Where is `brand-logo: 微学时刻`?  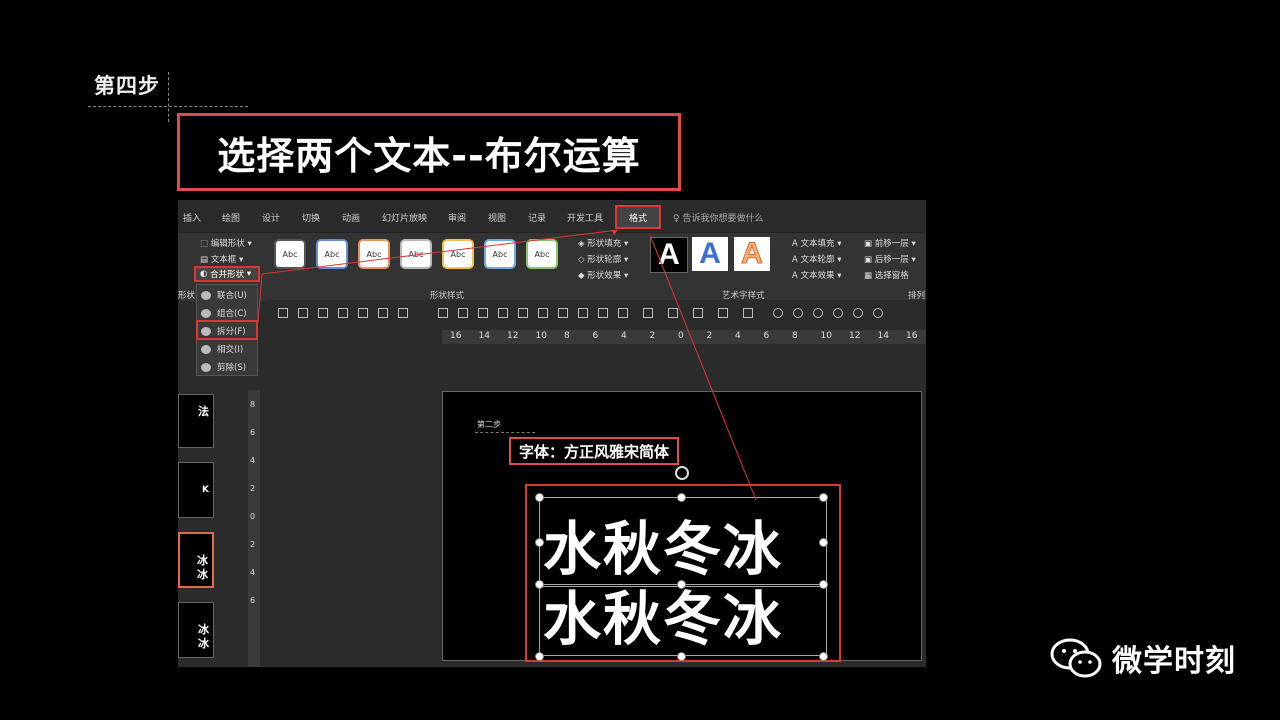 brand-logo: 微学时刻 is located at coordinates (1143, 658).